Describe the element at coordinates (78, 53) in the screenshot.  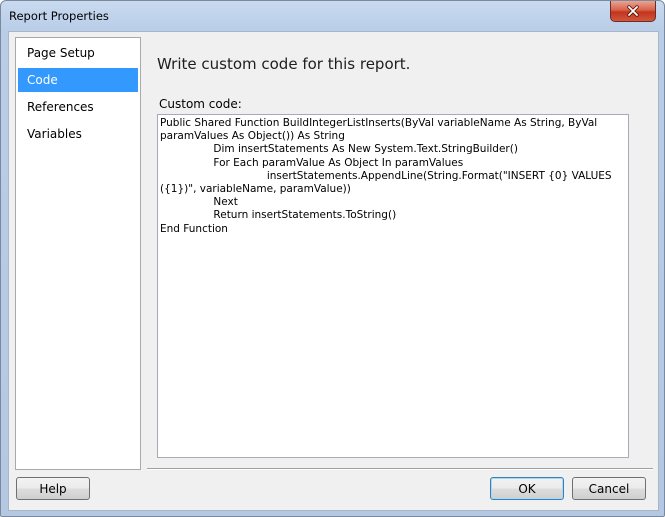
I see `nav-item-page-setup: Page Setup` at that location.